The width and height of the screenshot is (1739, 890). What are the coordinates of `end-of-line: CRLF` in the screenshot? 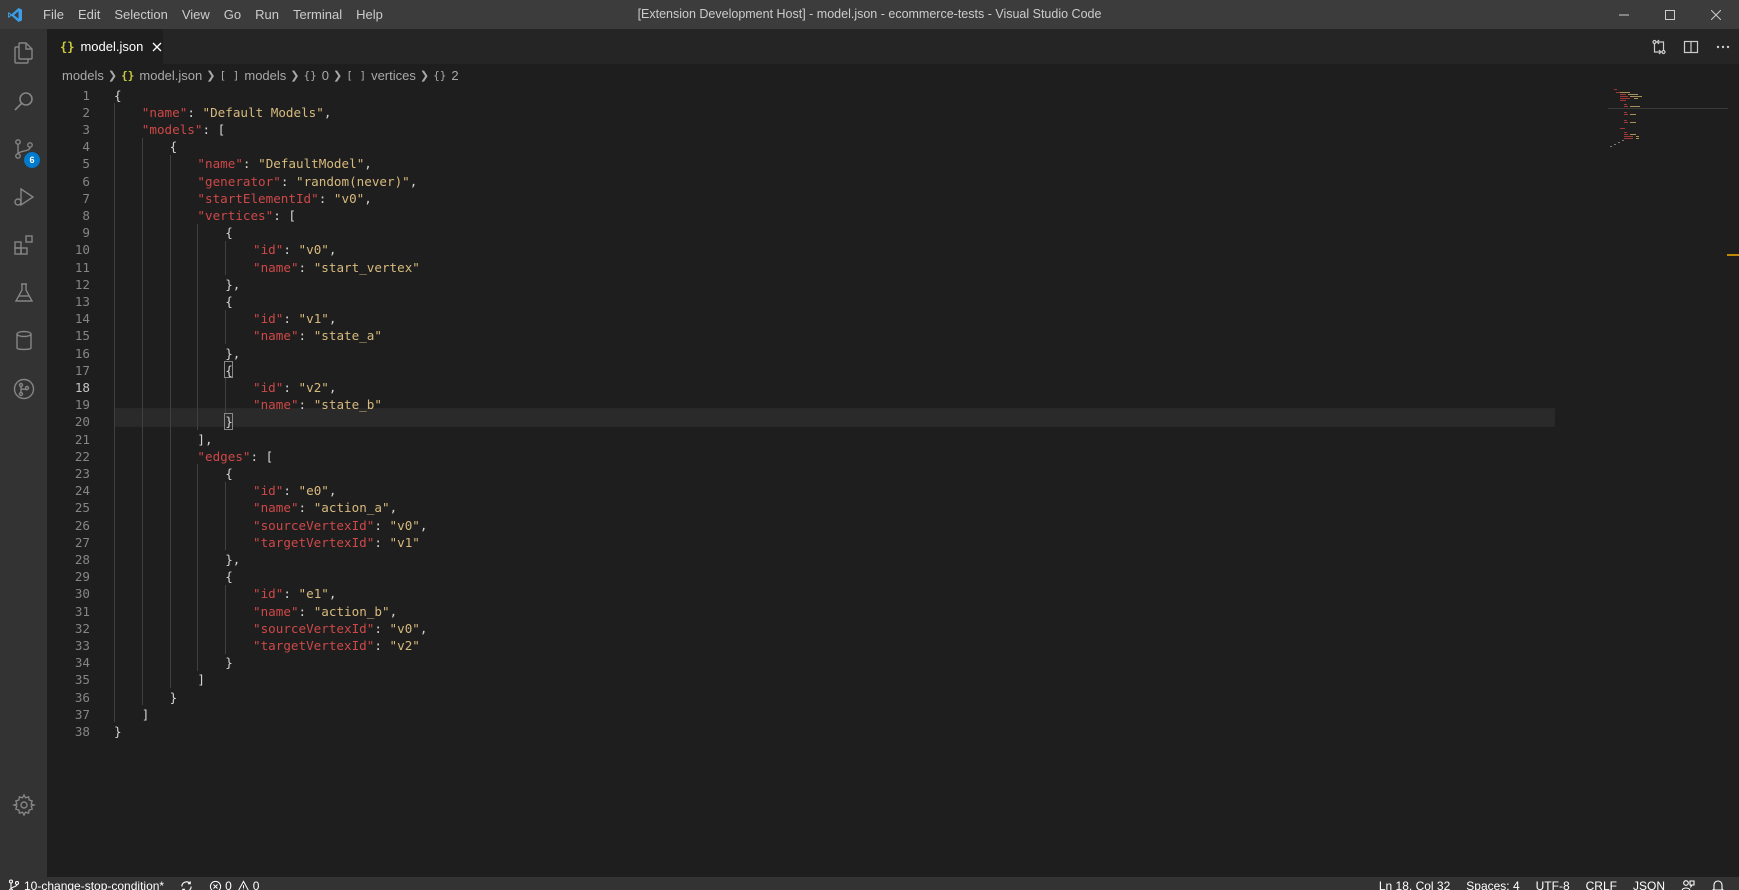 It's located at (1601, 882).